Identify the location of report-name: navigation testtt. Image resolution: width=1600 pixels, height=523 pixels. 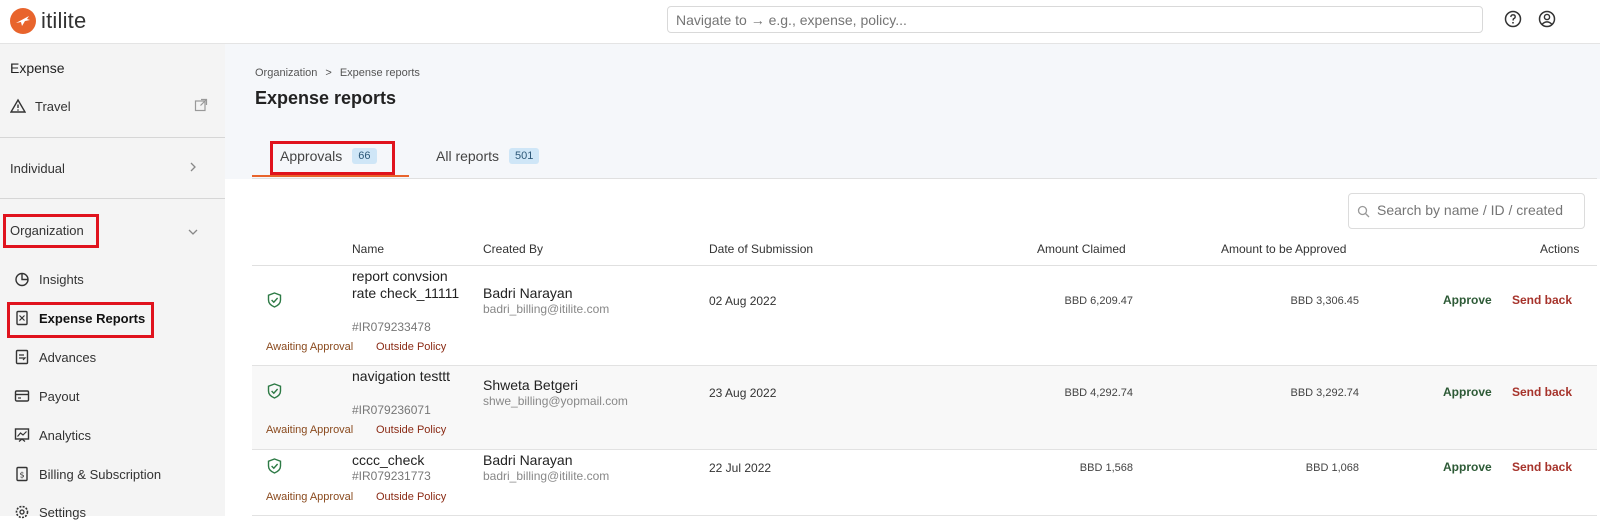
(409, 376).